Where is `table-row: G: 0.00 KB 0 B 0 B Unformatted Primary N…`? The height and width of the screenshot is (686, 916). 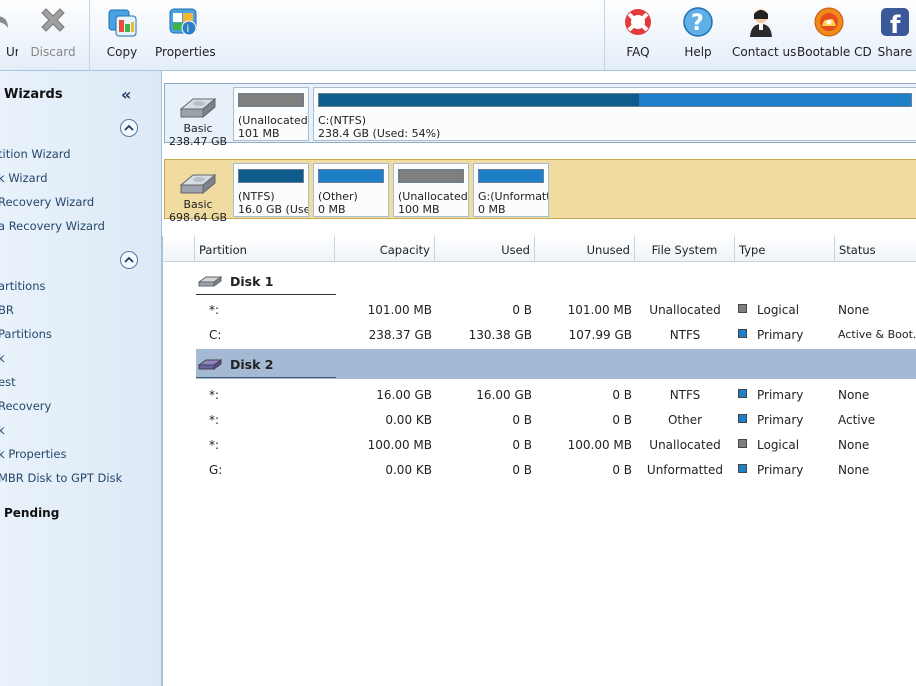
table-row: G: 0.00 KB 0 B 0 B Unformatted Primary N… is located at coordinates (539, 470).